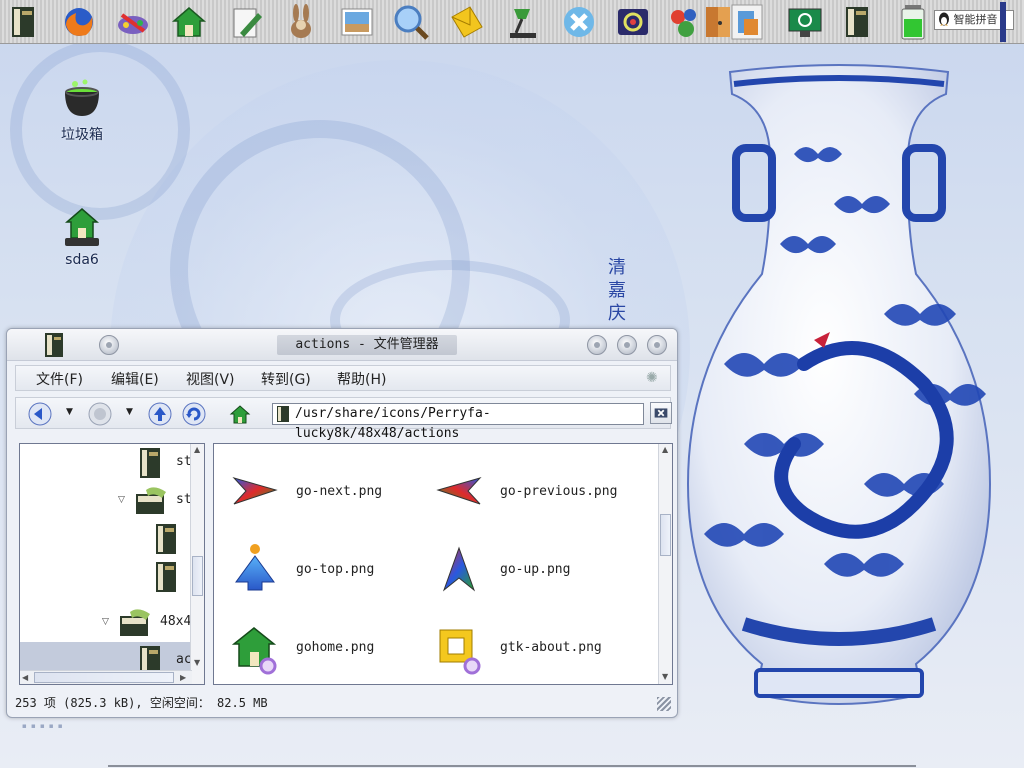  I want to click on folder-book-icon, so click(283, 414).